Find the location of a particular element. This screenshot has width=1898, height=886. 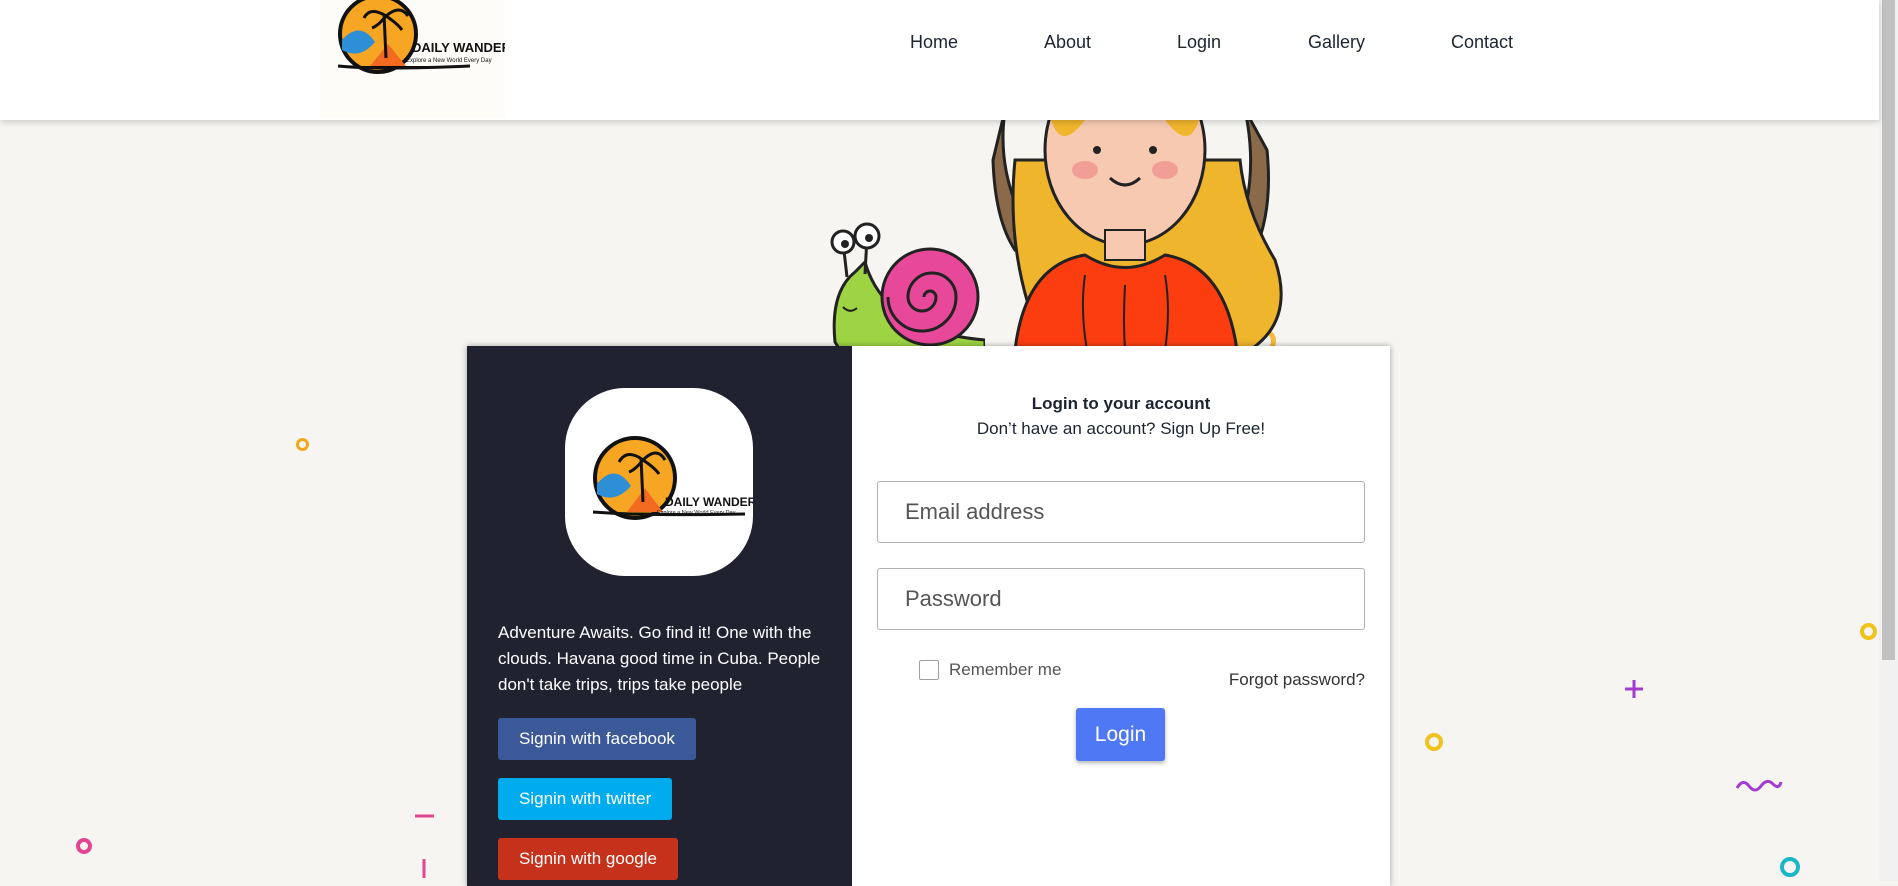

signin-facebook-button: Signin with facebook is located at coordinates (597, 739).